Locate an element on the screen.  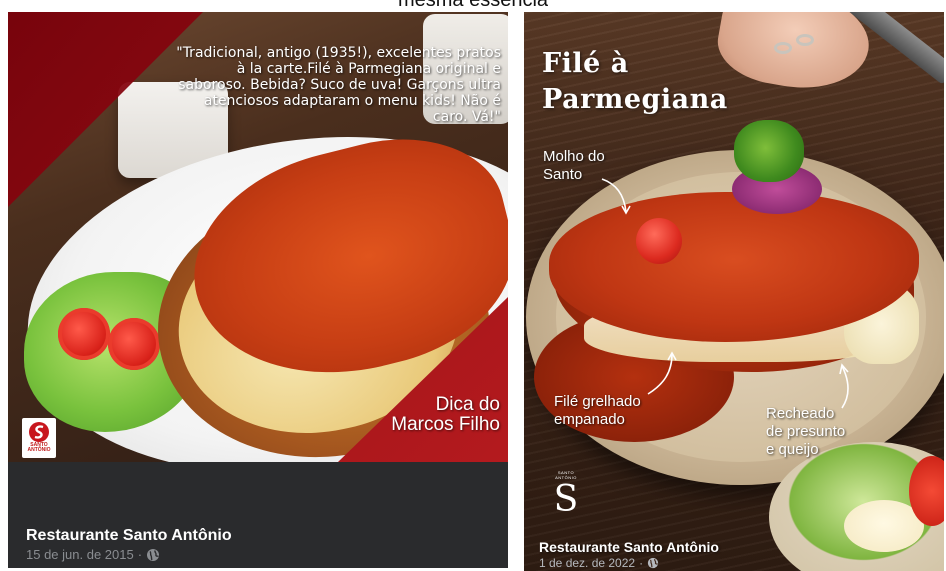
annotation-line: Recheado is located at coordinates (800, 413).